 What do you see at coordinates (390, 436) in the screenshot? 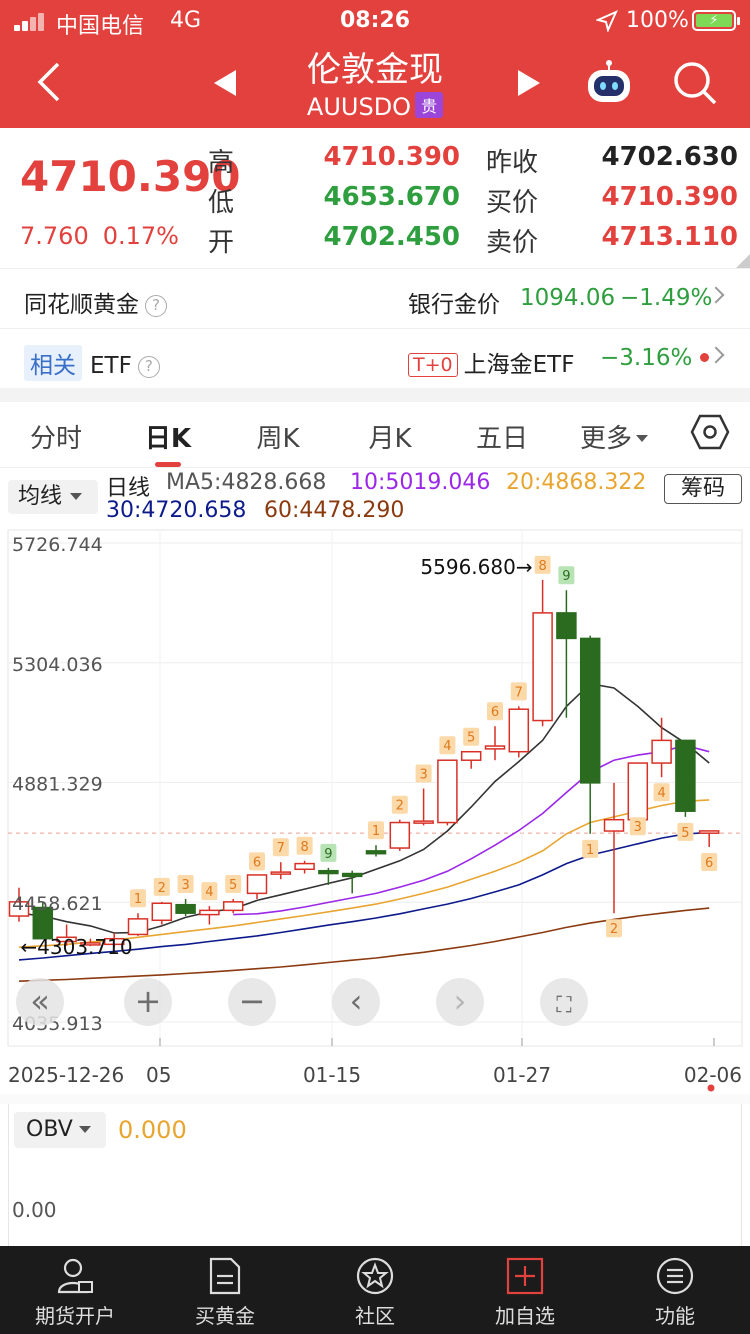
I see `tab-monthly: 月K` at bounding box center [390, 436].